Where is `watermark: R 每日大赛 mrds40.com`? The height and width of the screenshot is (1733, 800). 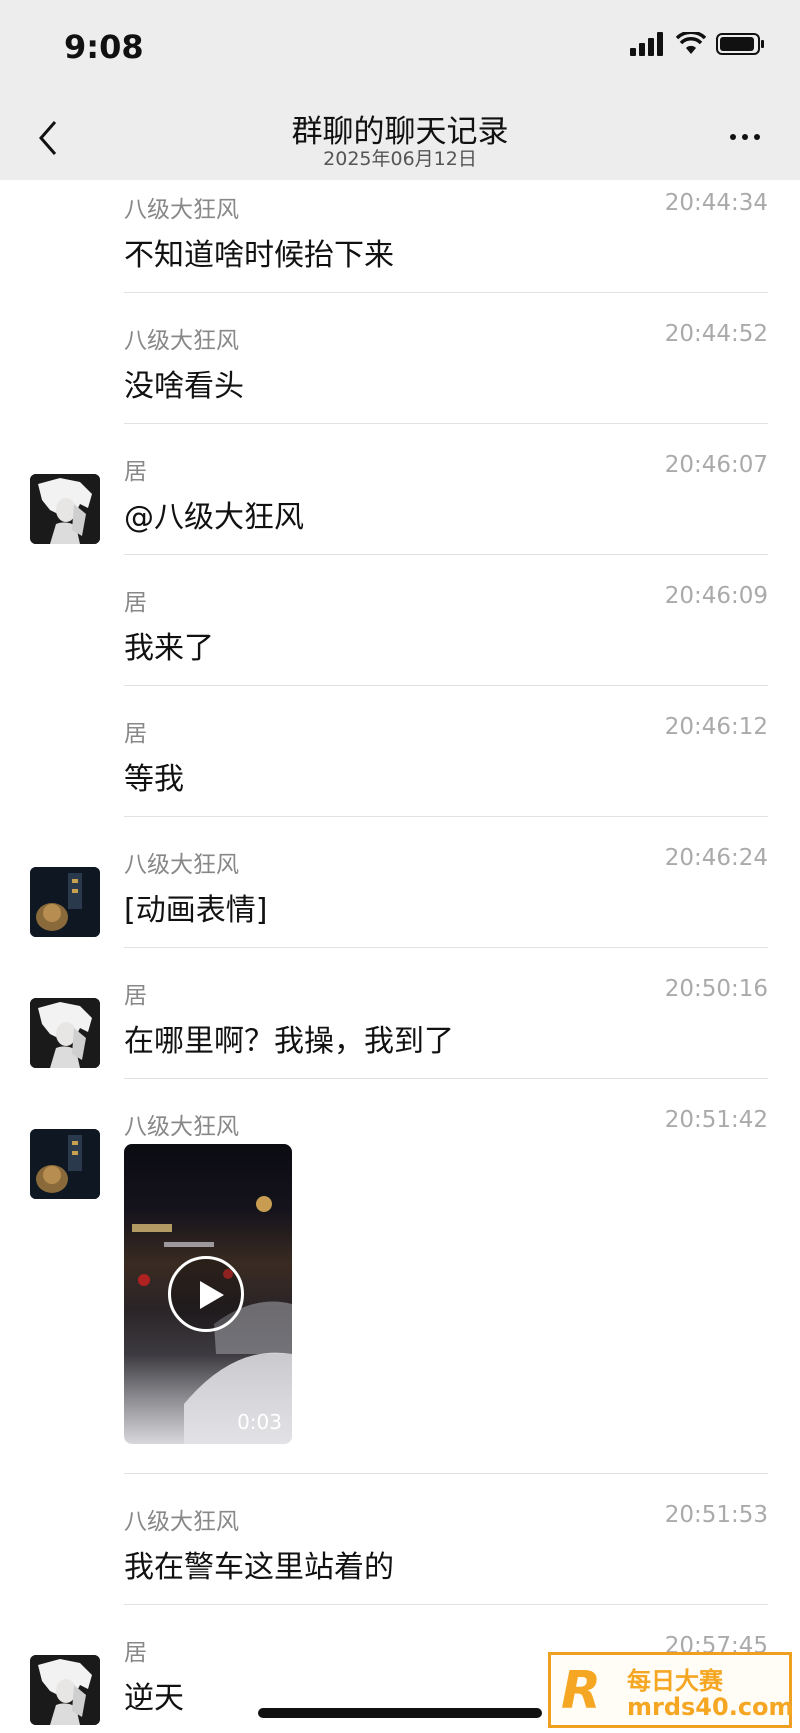 watermark: R 每日大赛 mrds40.com is located at coordinates (671, 1690).